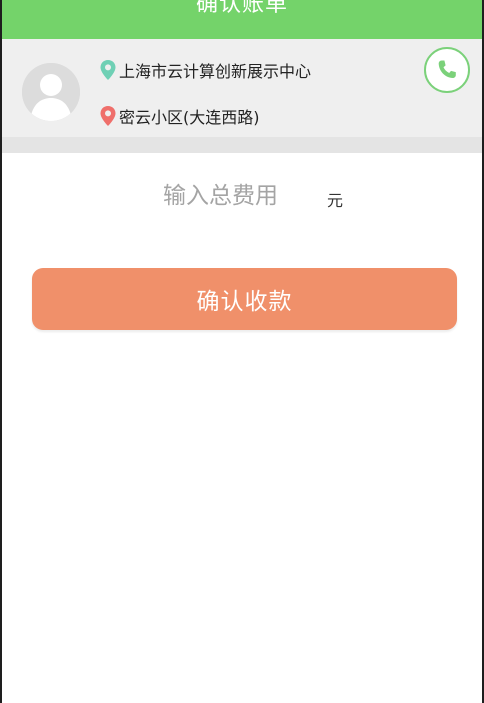 The image size is (484, 703). What do you see at coordinates (189, 117) in the screenshot?
I see `destination-address: 密云小区(大连西路)` at bounding box center [189, 117].